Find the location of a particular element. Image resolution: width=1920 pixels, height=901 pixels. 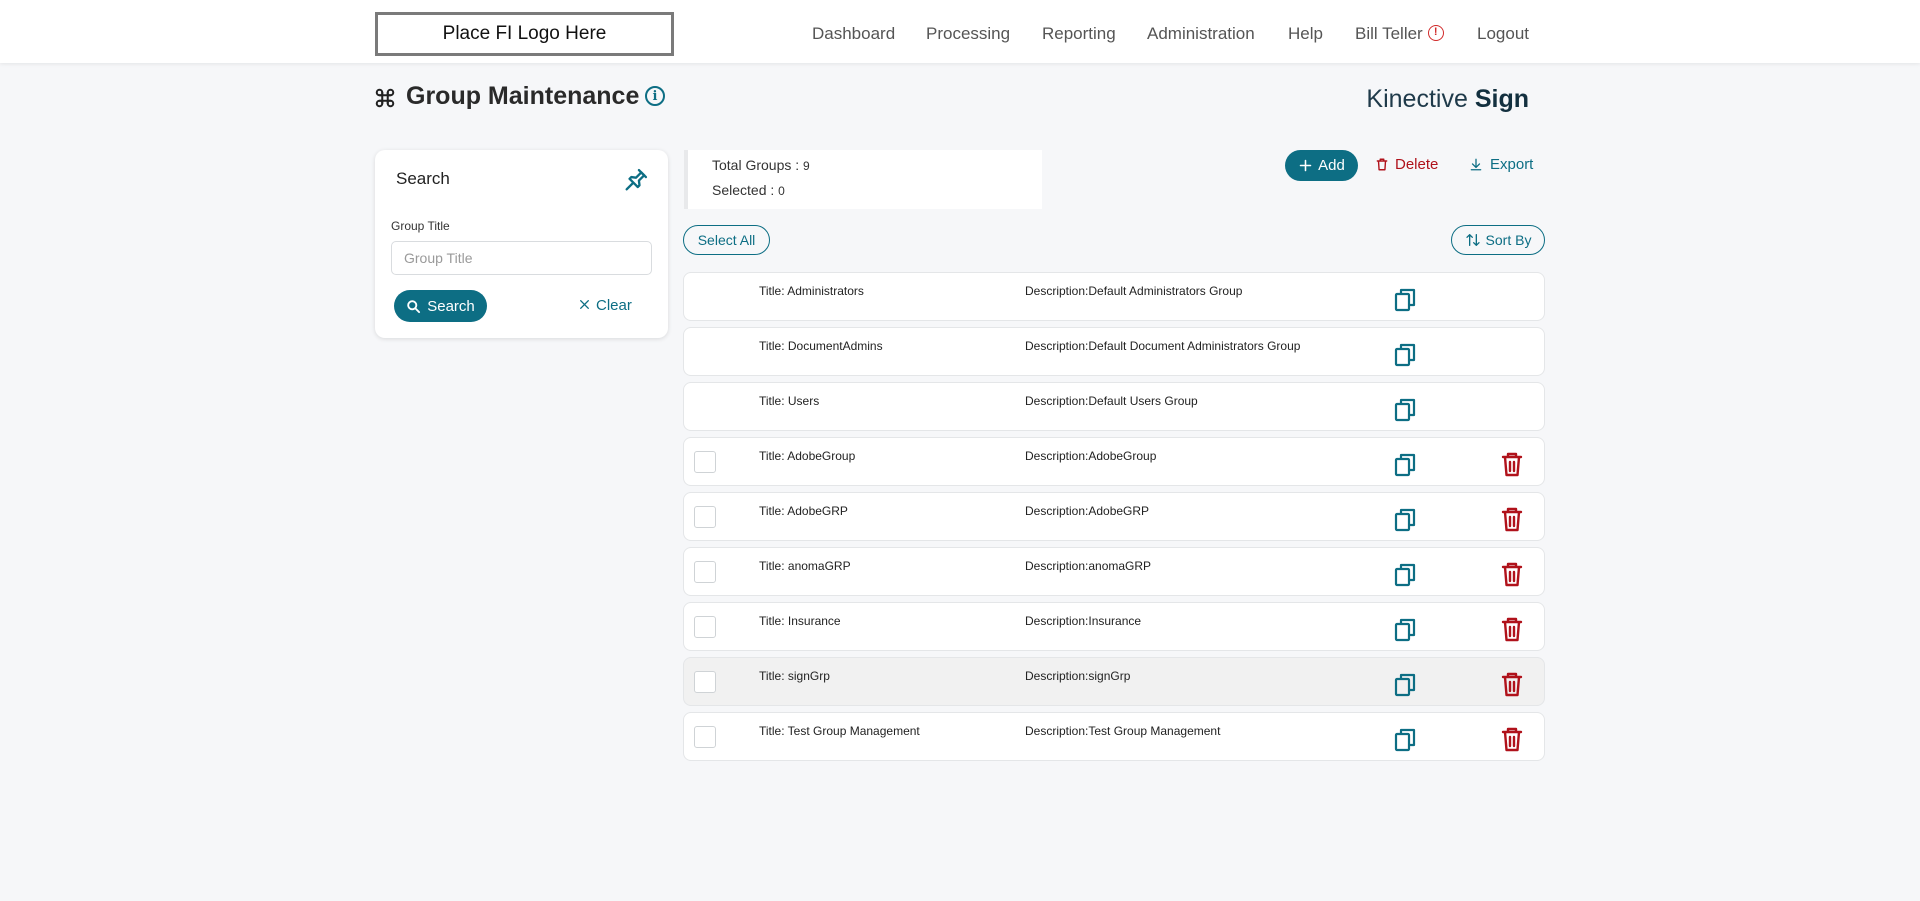

nav-logout: Logout is located at coordinates (1503, 34).